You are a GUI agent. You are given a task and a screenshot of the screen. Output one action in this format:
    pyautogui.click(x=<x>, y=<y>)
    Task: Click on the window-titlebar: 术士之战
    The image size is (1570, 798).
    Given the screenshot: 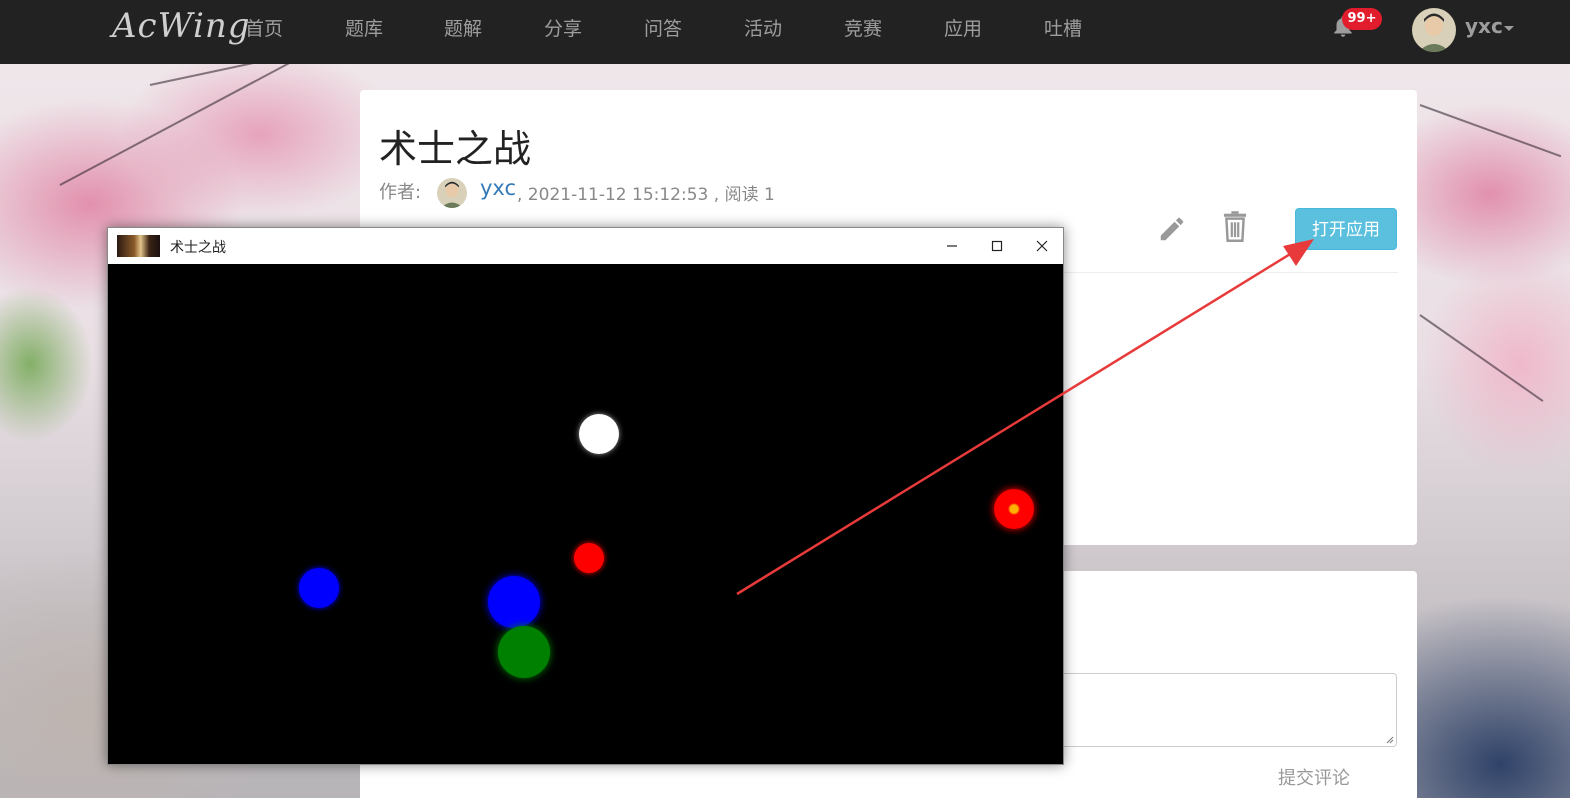 What is the action you would take?
    pyautogui.click(x=585, y=246)
    